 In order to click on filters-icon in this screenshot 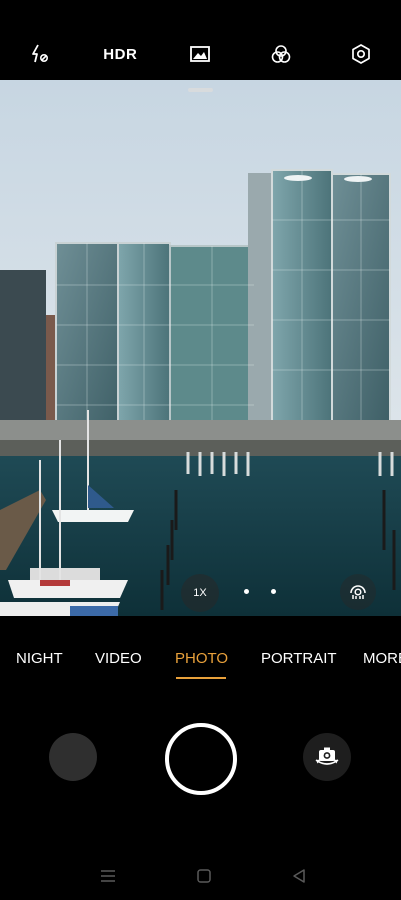, I will do `click(281, 54)`.